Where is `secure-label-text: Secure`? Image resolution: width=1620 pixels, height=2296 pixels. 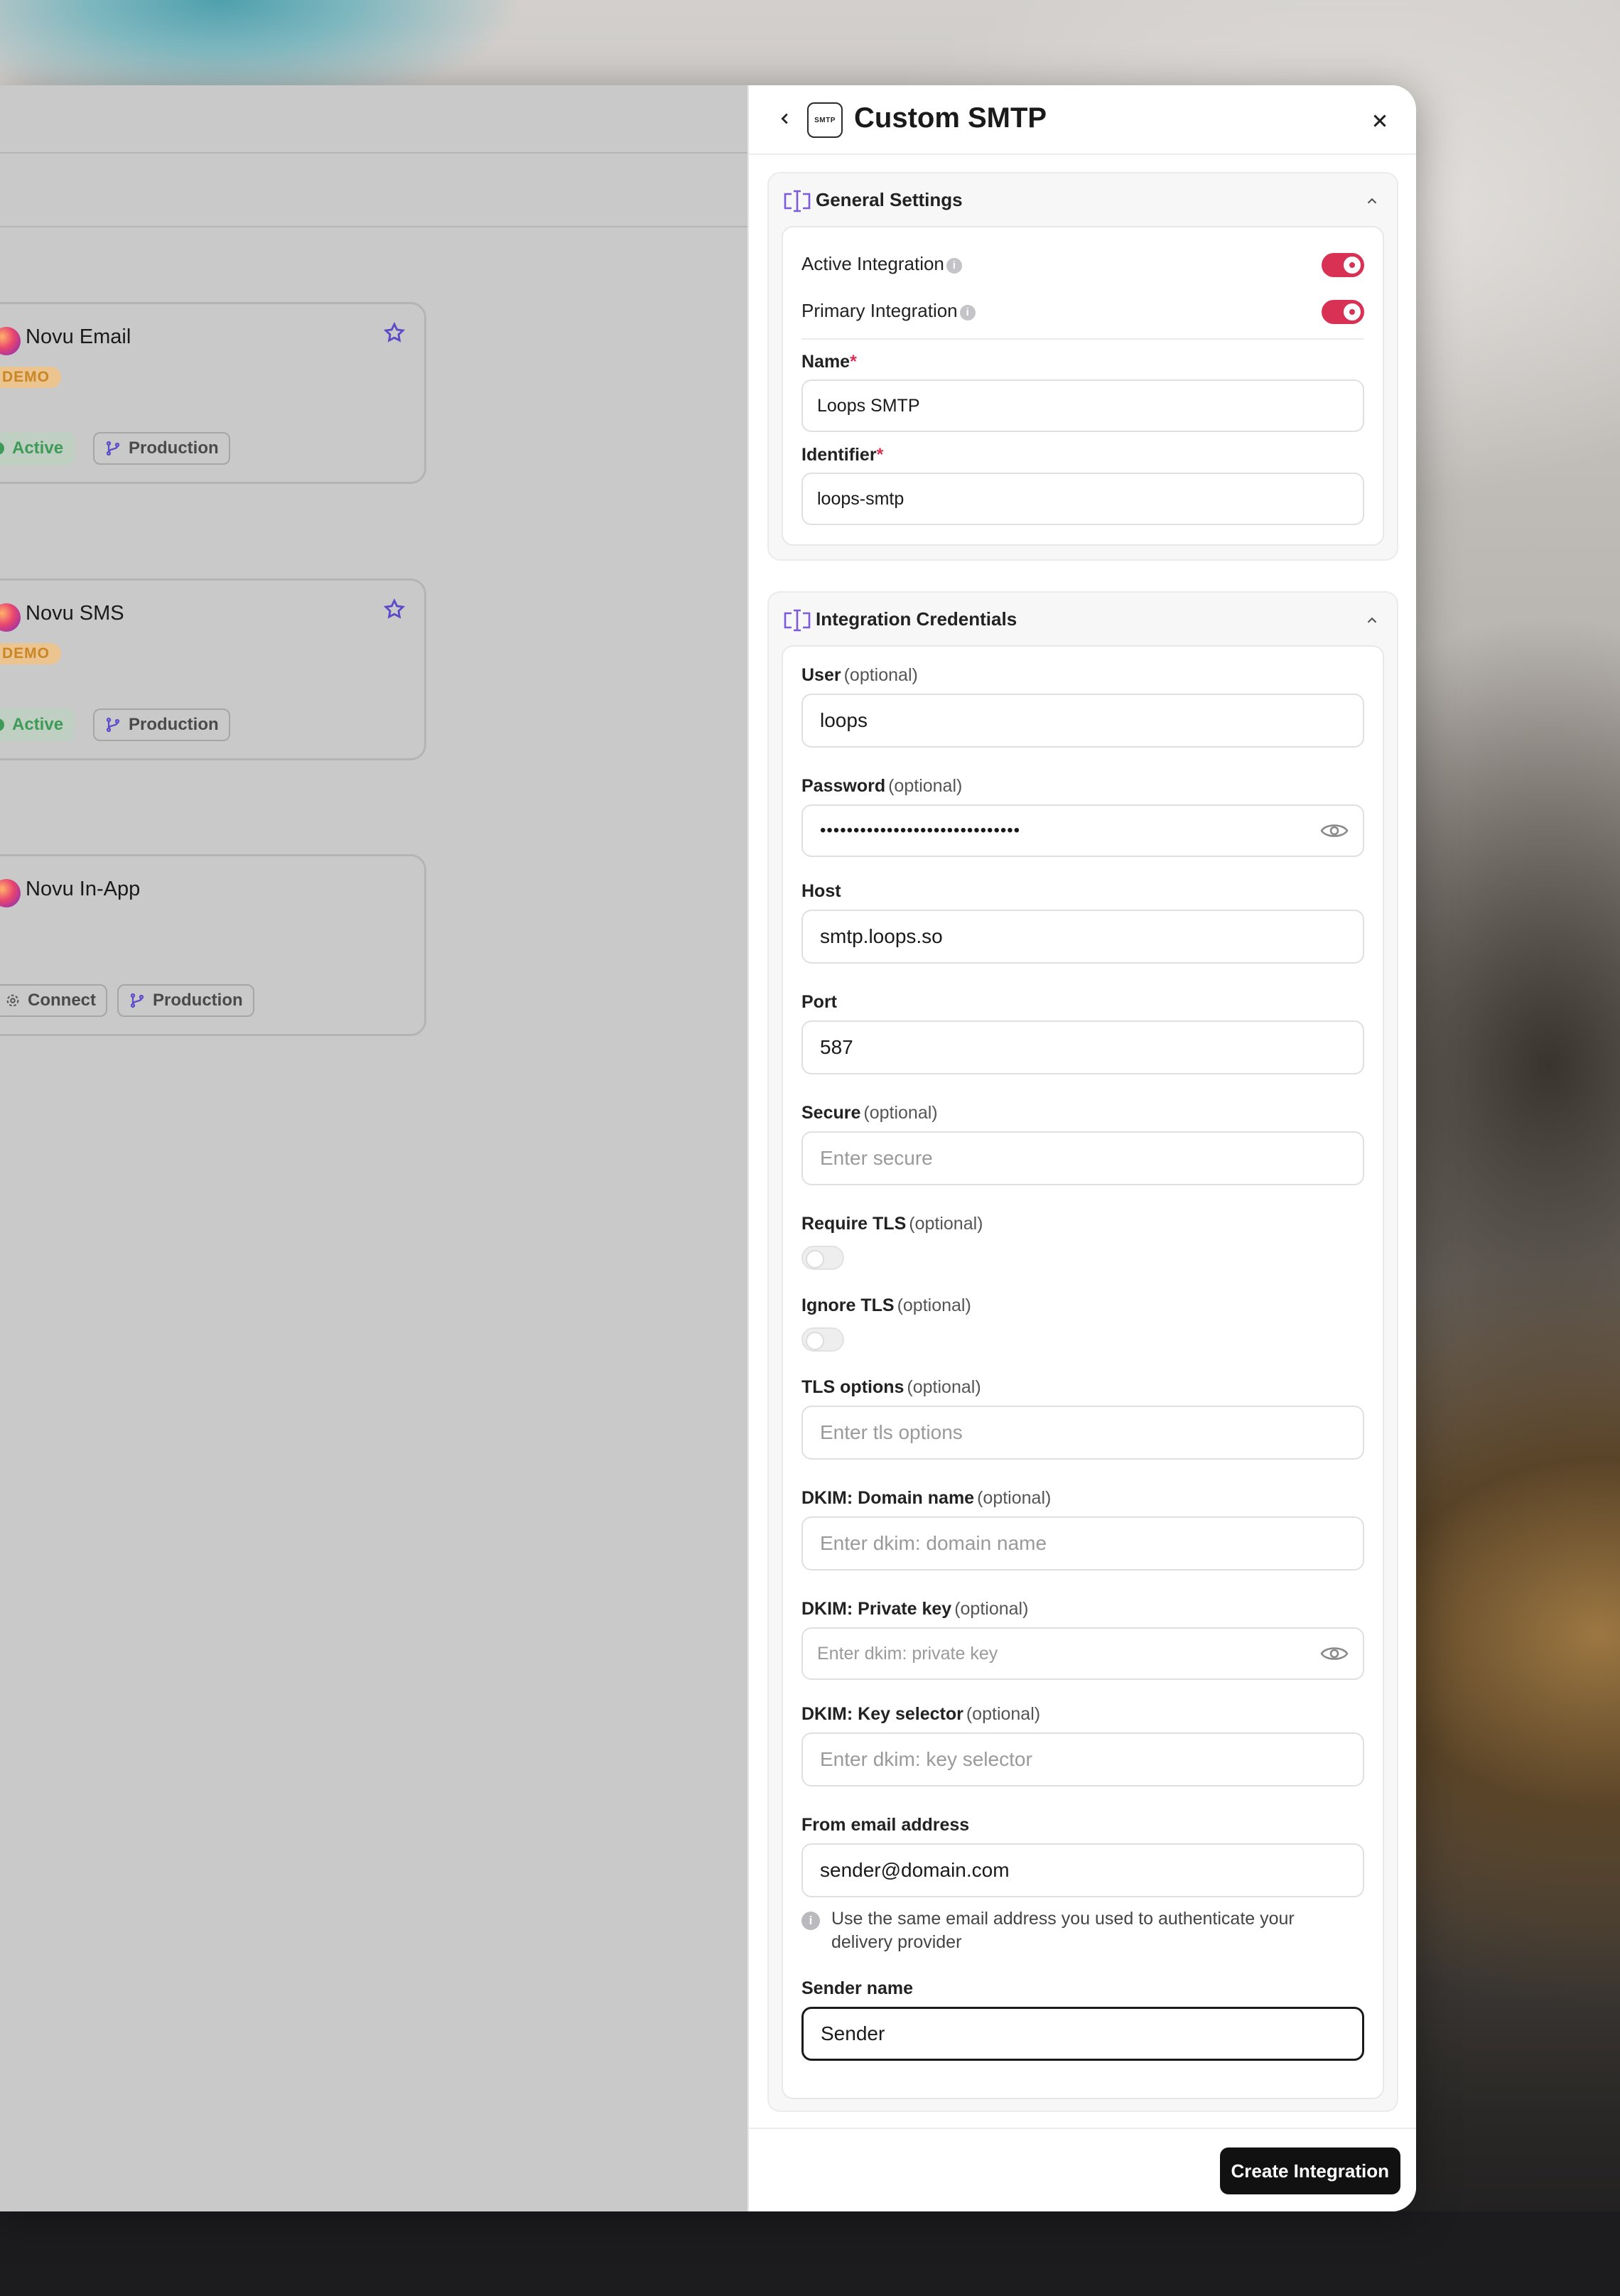 secure-label-text: Secure is located at coordinates (831, 1113).